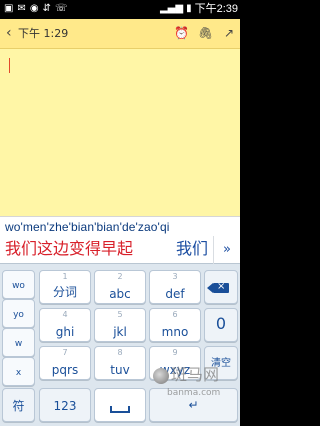  I want to click on side-key-yo: yo, so click(18, 313).